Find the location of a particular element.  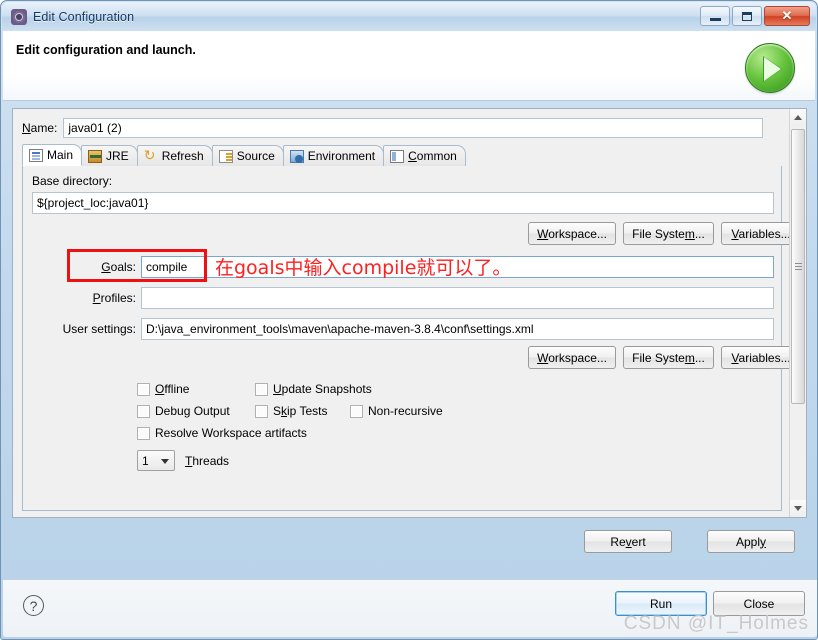

checkbox-skip-tests: Skip Tests is located at coordinates (291, 411).